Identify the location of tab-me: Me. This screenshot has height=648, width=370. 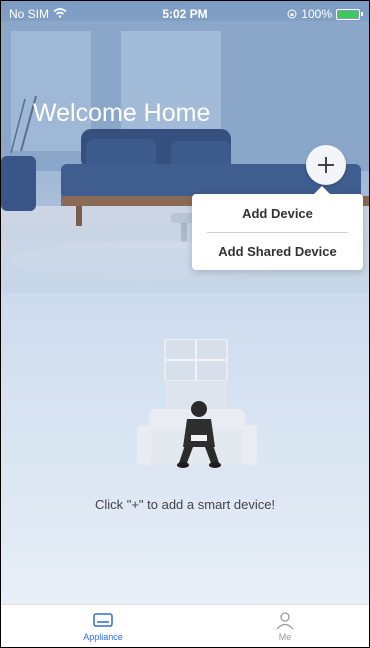
(285, 626).